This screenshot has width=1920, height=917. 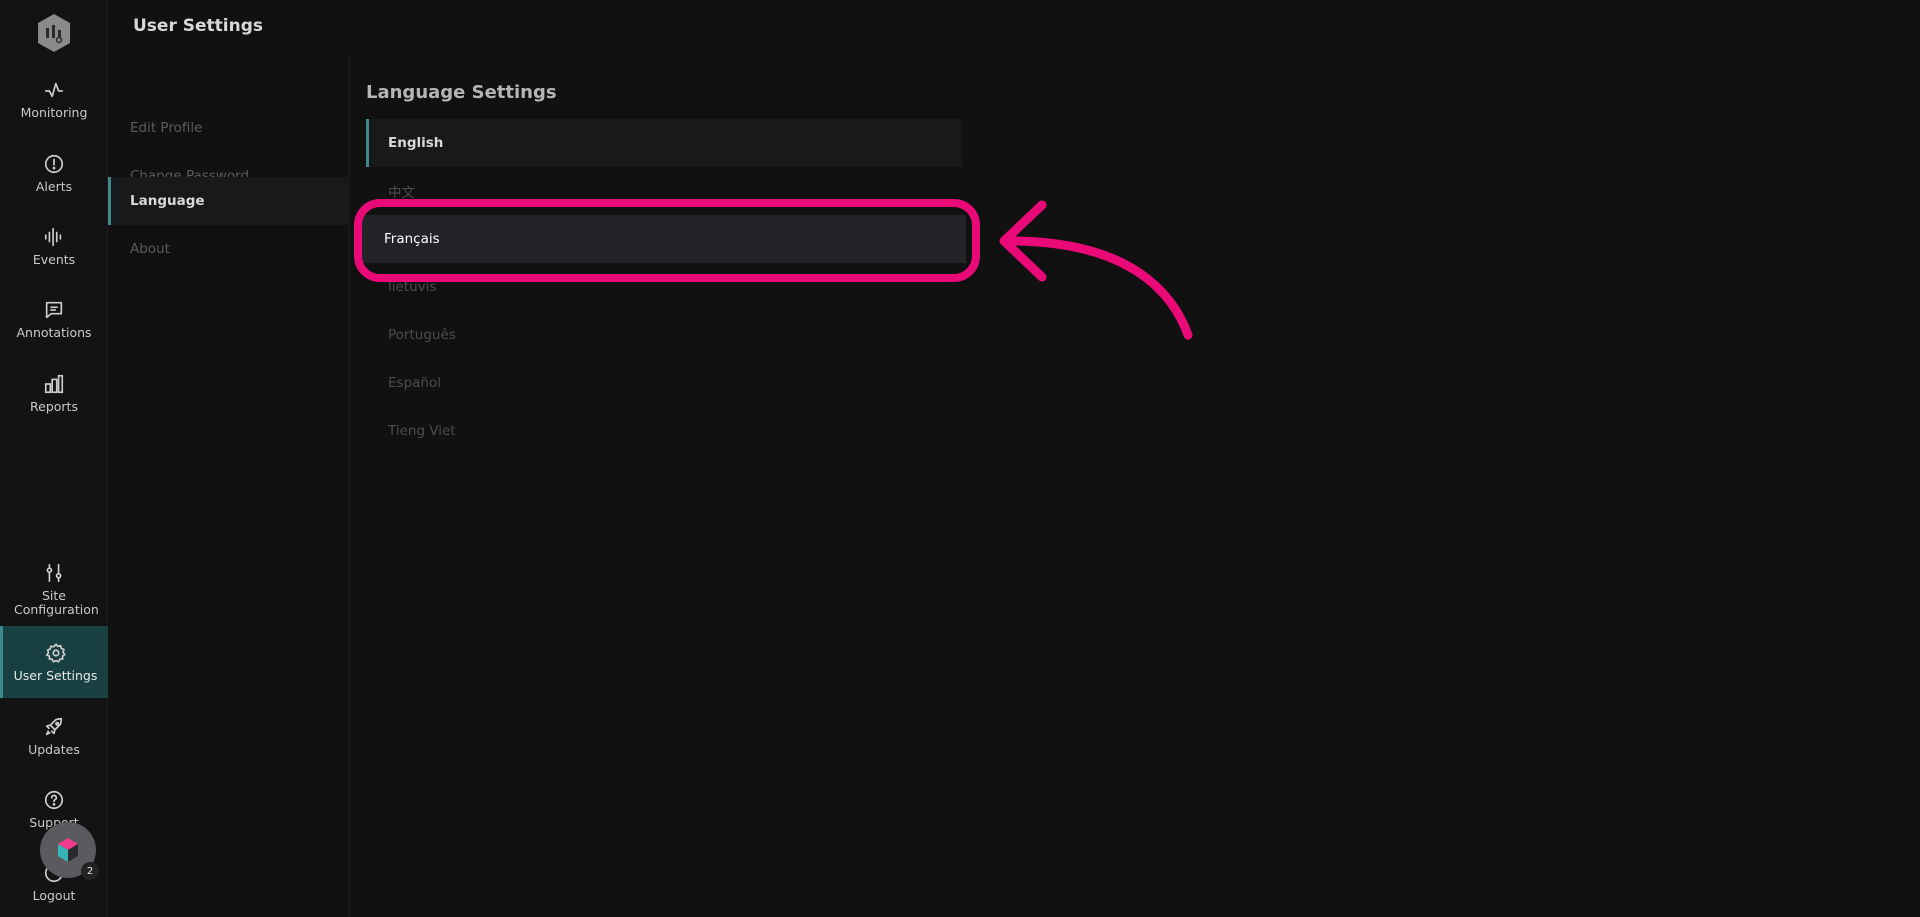 What do you see at coordinates (1014, 28) in the screenshot?
I see `page-header: User Settings` at bounding box center [1014, 28].